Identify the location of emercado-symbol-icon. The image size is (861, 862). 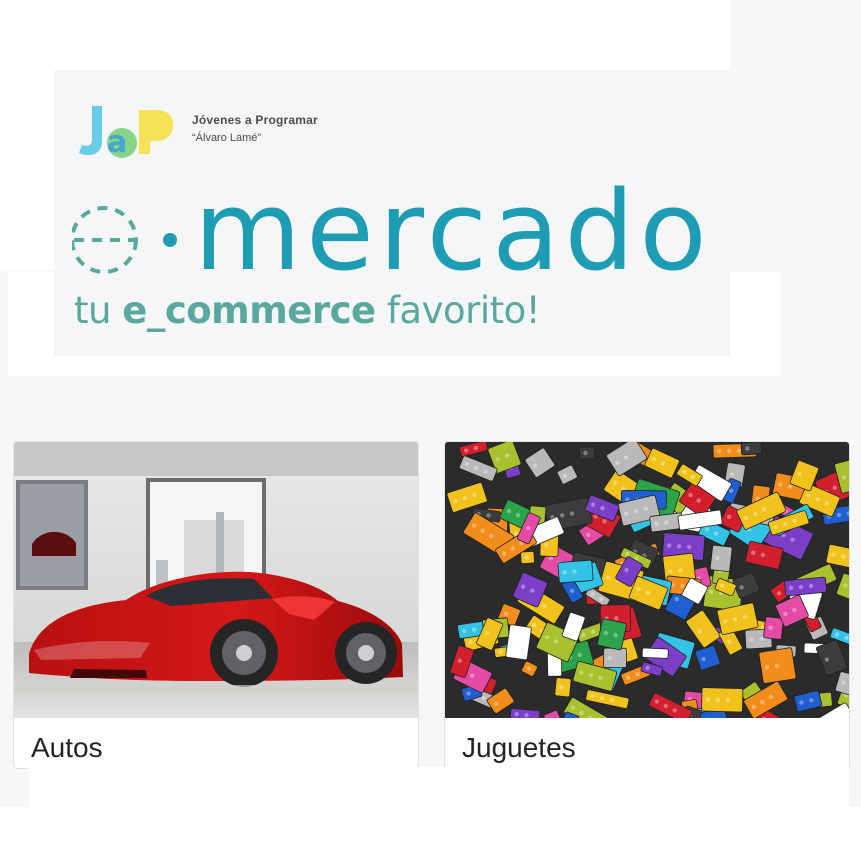
(124, 240).